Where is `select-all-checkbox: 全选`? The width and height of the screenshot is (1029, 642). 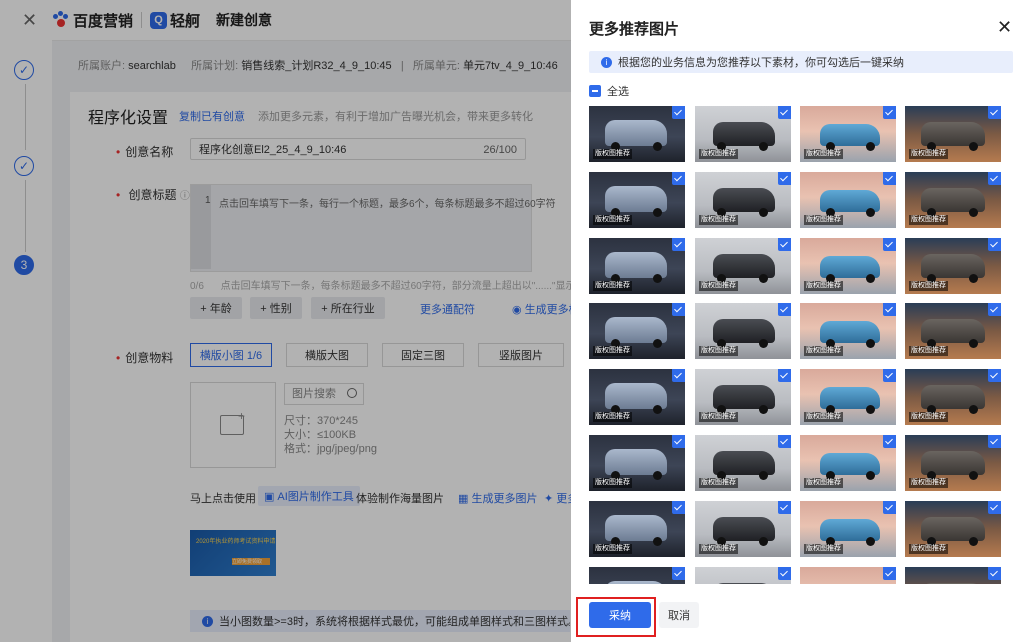
select-all-checkbox: 全选 is located at coordinates (609, 91).